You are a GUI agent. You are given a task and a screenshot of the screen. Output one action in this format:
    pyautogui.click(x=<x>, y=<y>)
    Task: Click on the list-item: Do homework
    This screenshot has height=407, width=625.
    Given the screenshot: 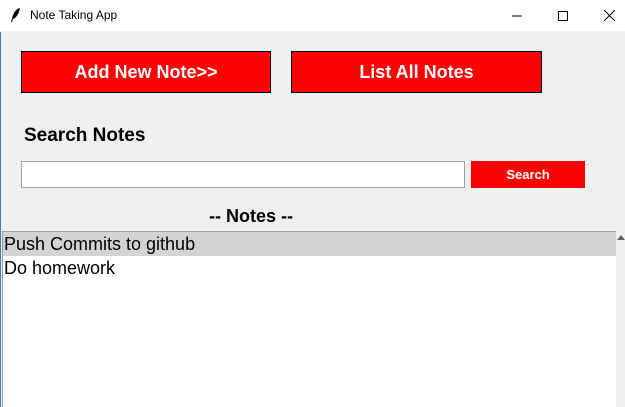 What is the action you would take?
    pyautogui.click(x=309, y=268)
    